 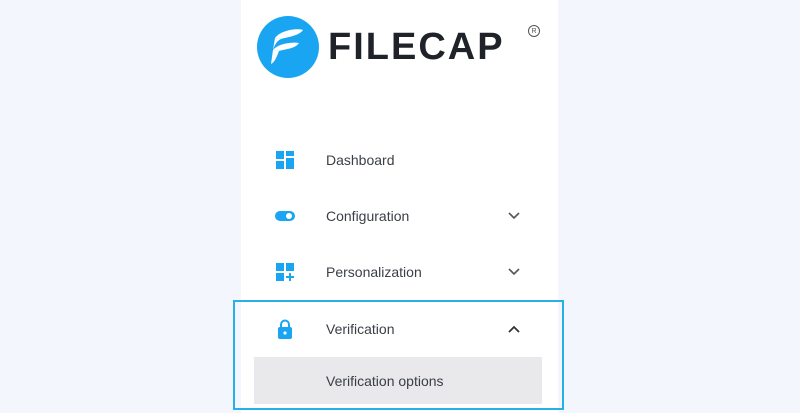 I want to click on sidebar-item-dashboard: Dashboard, so click(x=399, y=160).